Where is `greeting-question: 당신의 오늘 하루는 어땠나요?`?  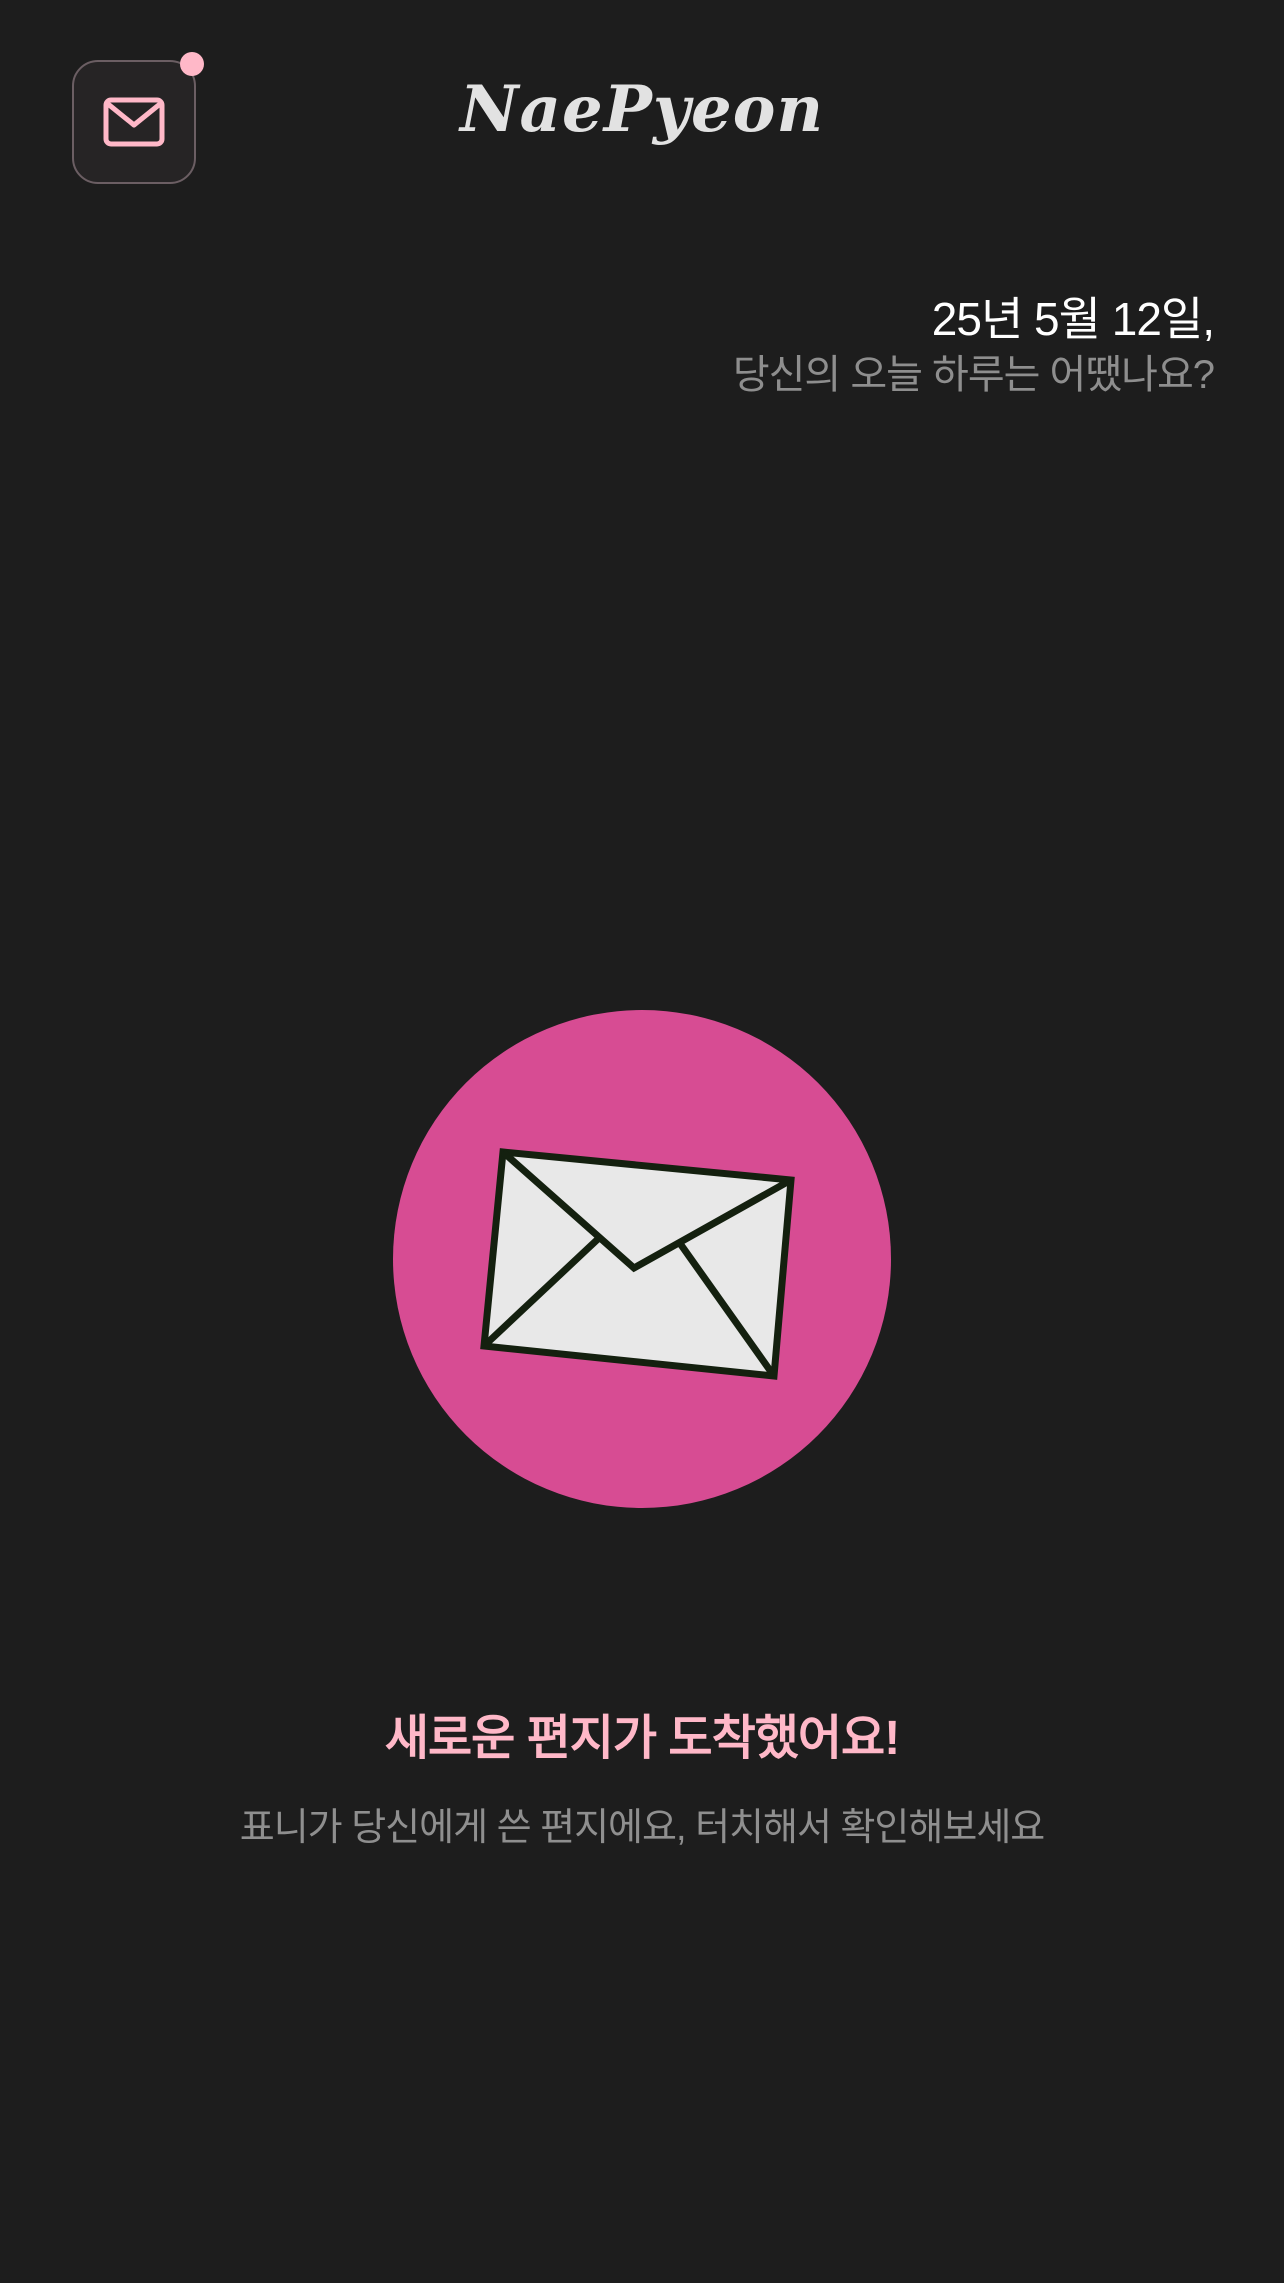 greeting-question: 당신의 오늘 하루는 어땠나요? is located at coordinates (973, 375).